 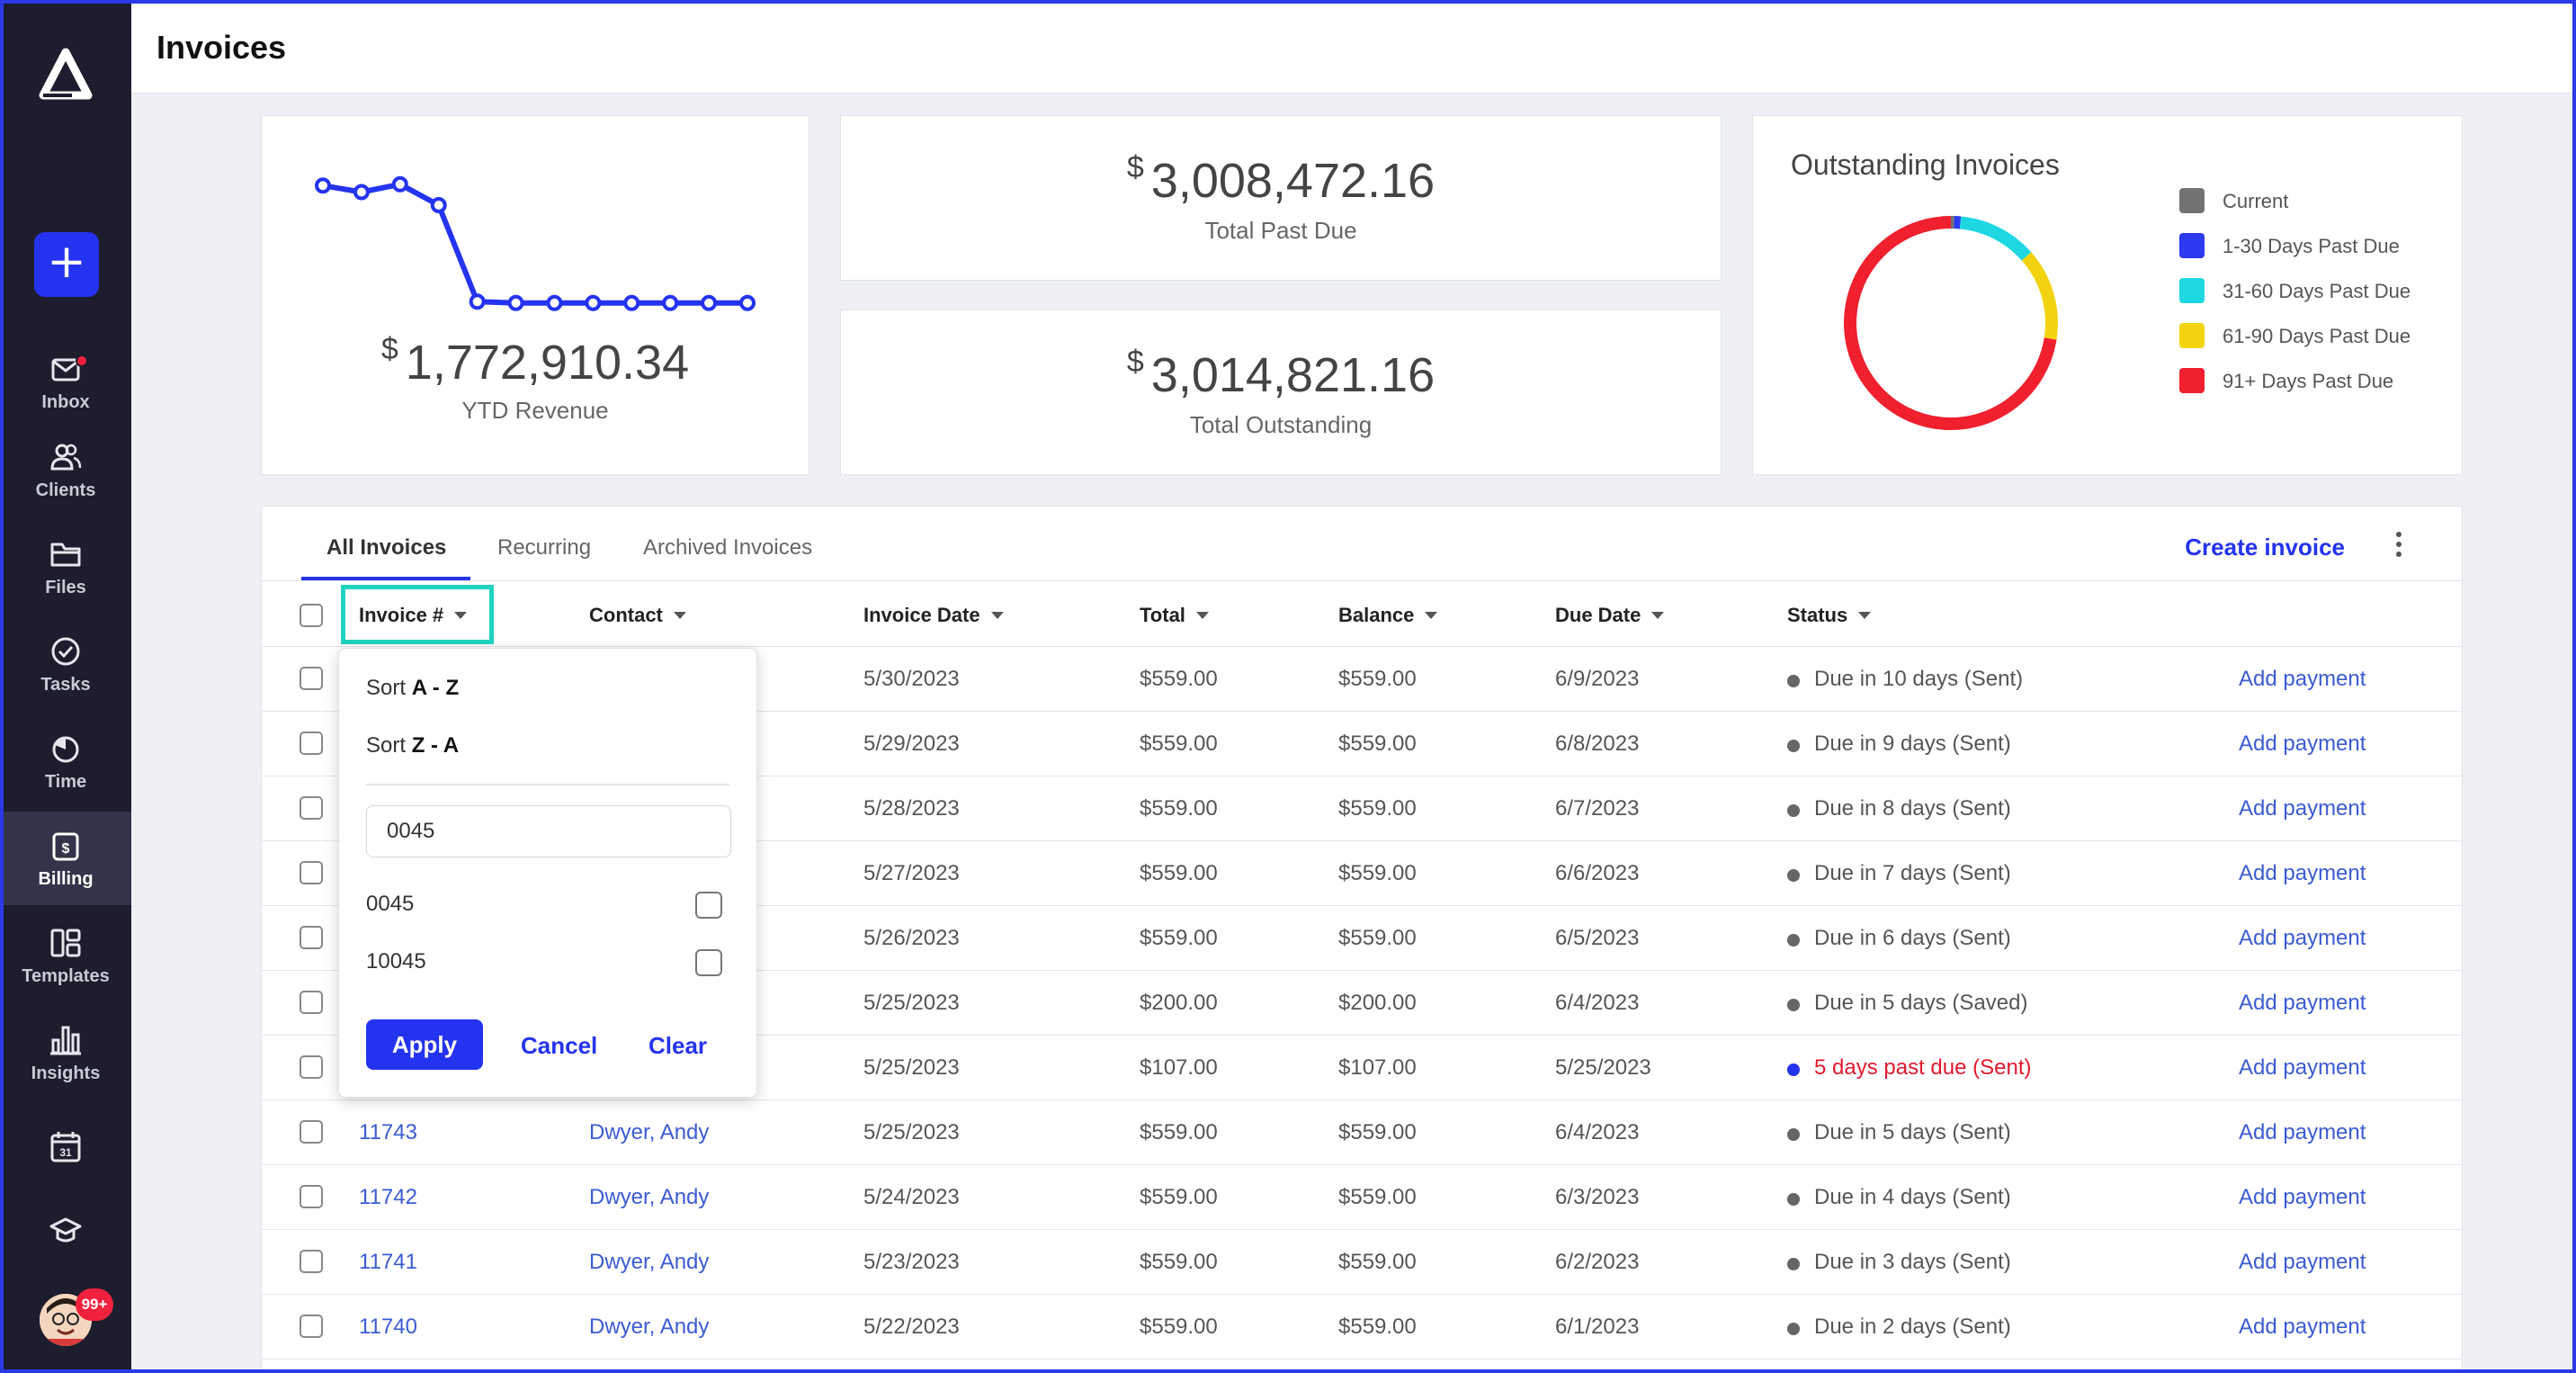 What do you see at coordinates (388, 1327) in the screenshot?
I see `invoice-number-link: 11740` at bounding box center [388, 1327].